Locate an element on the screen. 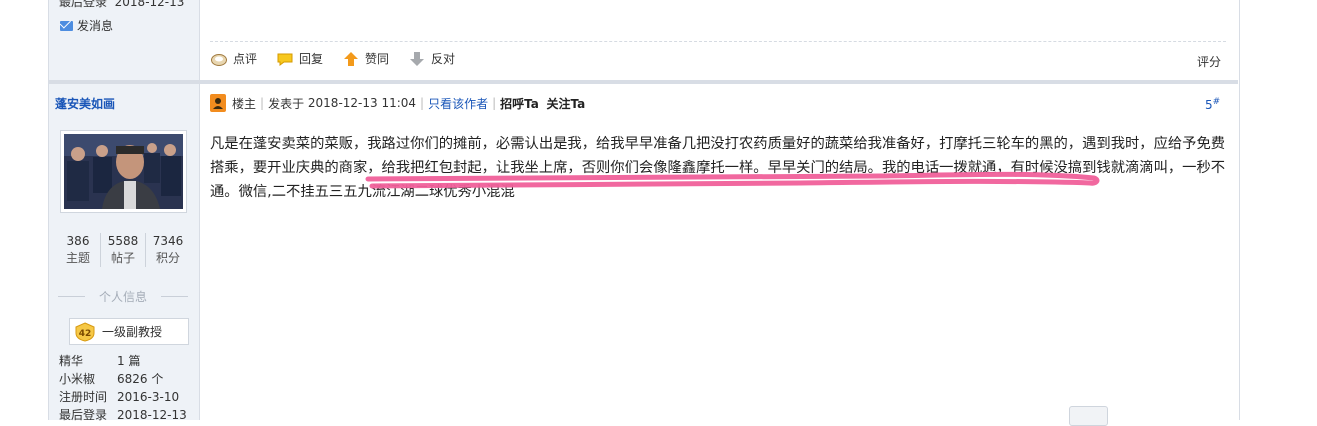  floor-number: 5# is located at coordinates (1212, 104).